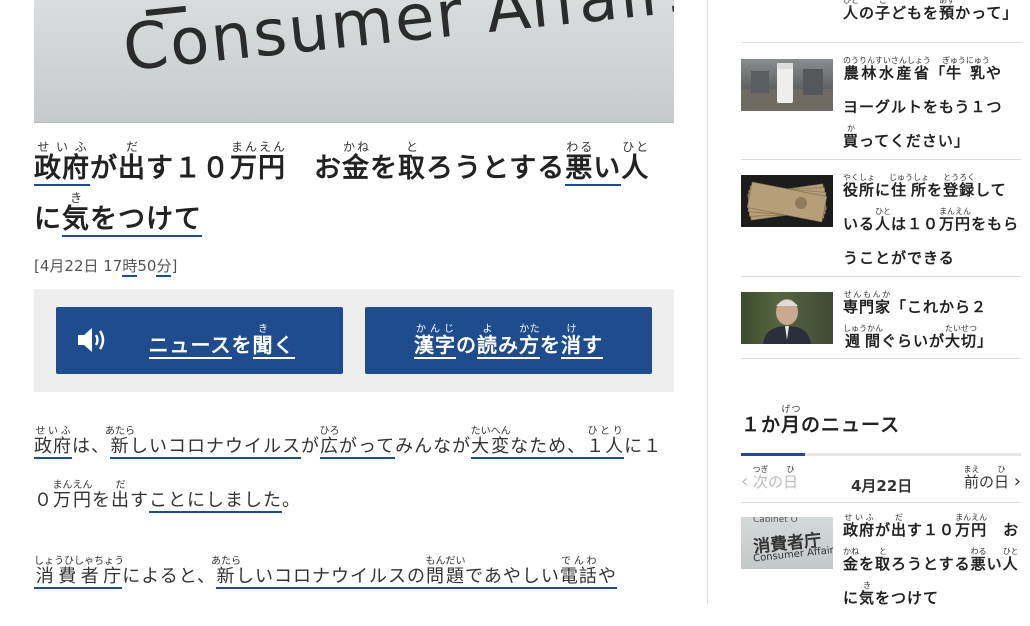 The width and height of the screenshot is (1030, 626). I want to click on title-word-link: 悪わるい, so click(593, 163).